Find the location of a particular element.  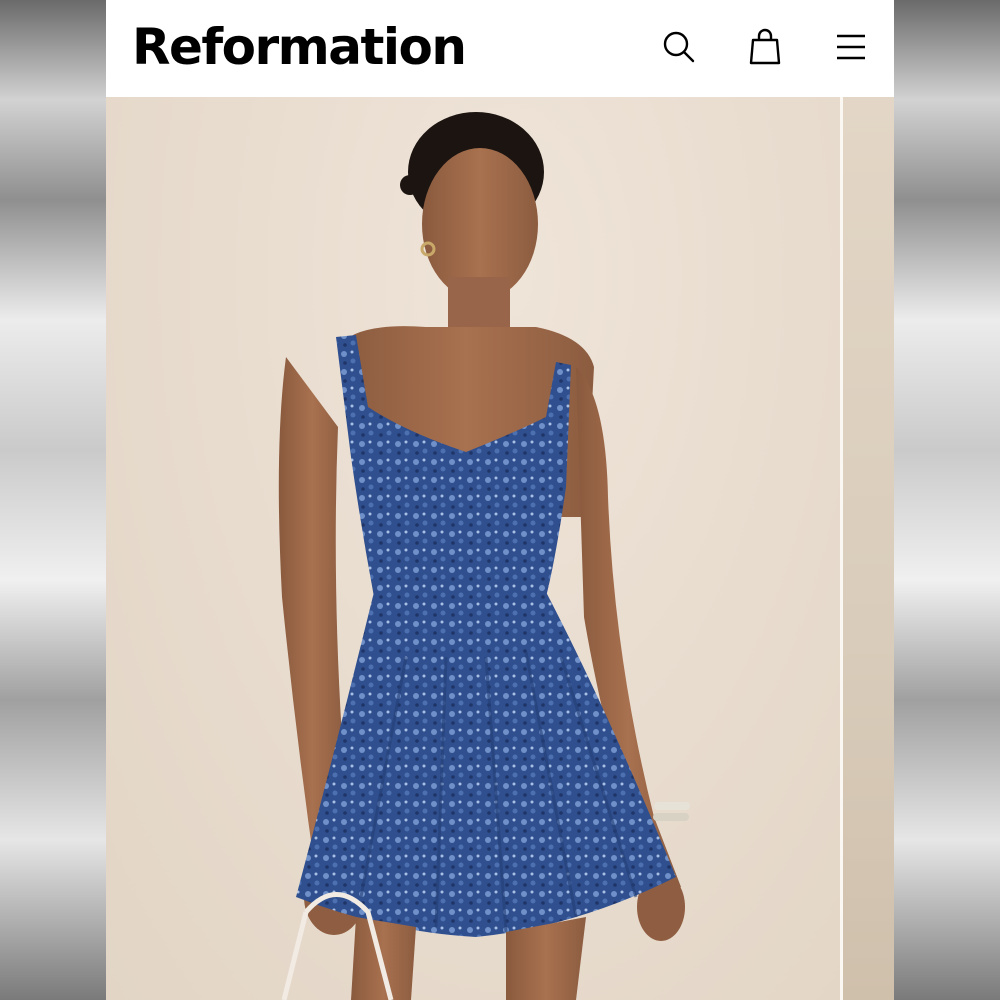

menu-button is located at coordinates (851, 47).